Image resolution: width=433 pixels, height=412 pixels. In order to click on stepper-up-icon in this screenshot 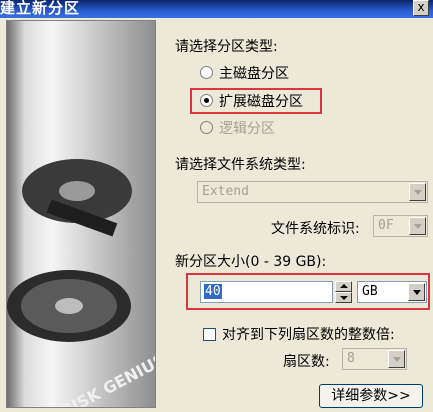, I will do `click(343, 286)`.